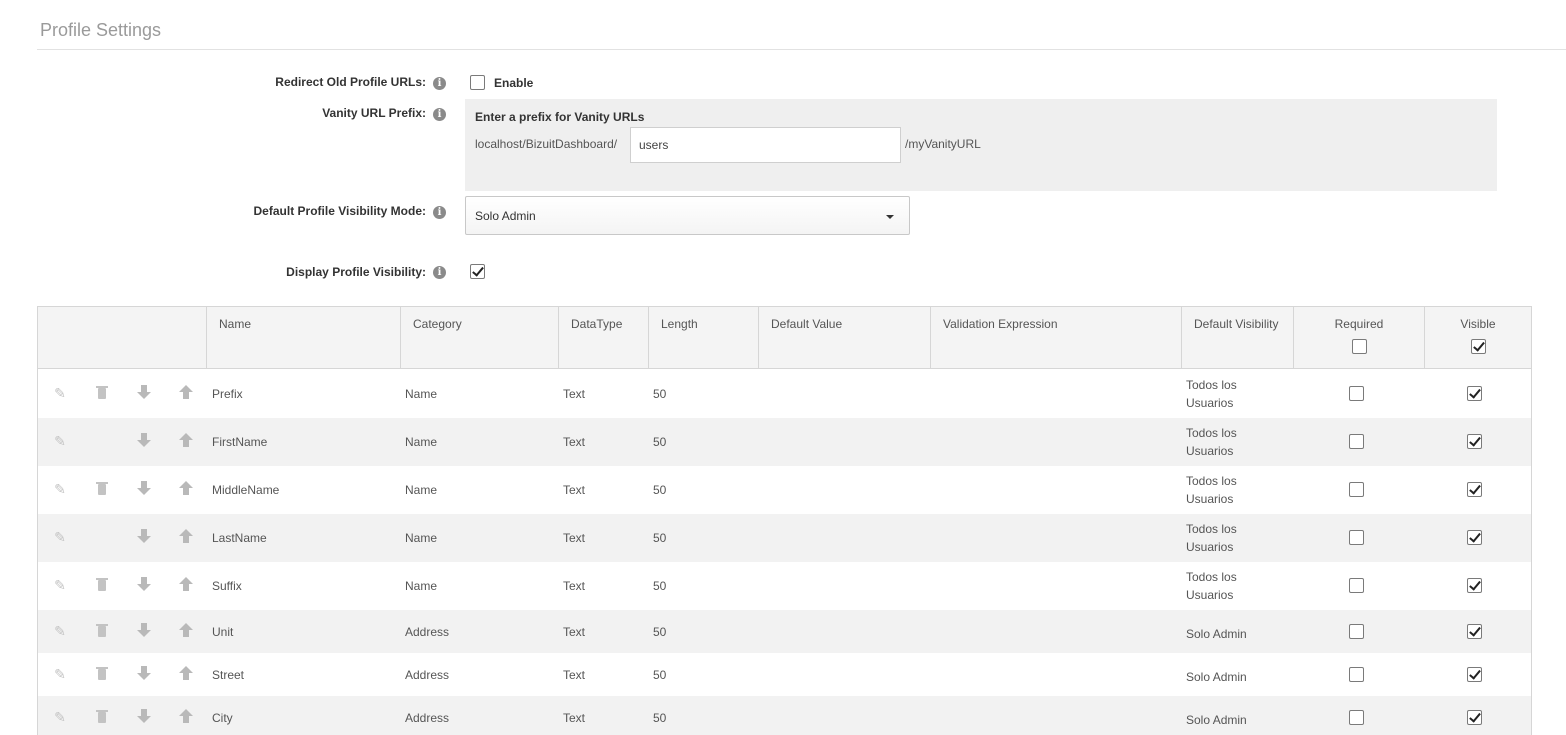 The width and height of the screenshot is (1566, 735). I want to click on table-row: MiddleName Name Text 50 Todos los Usuarios, so click(784, 490).